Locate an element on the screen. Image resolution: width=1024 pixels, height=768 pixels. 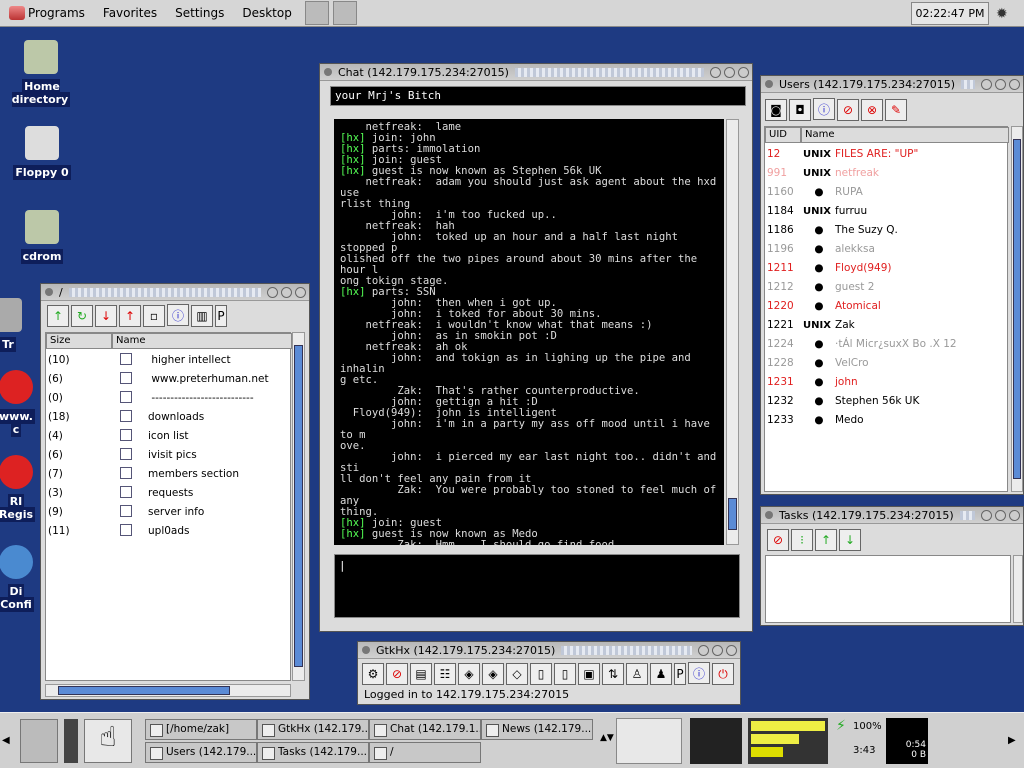
users-icon: ♟ is located at coordinates (661, 673).